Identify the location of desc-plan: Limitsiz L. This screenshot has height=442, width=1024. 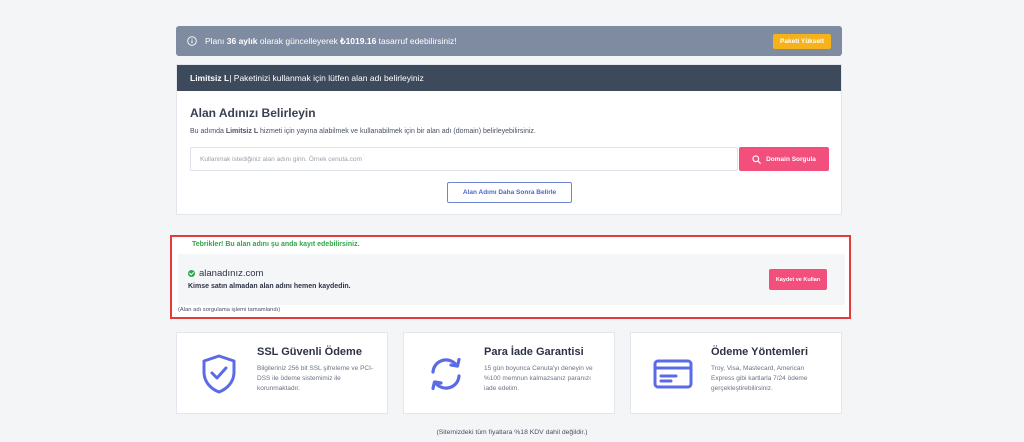
(242, 131).